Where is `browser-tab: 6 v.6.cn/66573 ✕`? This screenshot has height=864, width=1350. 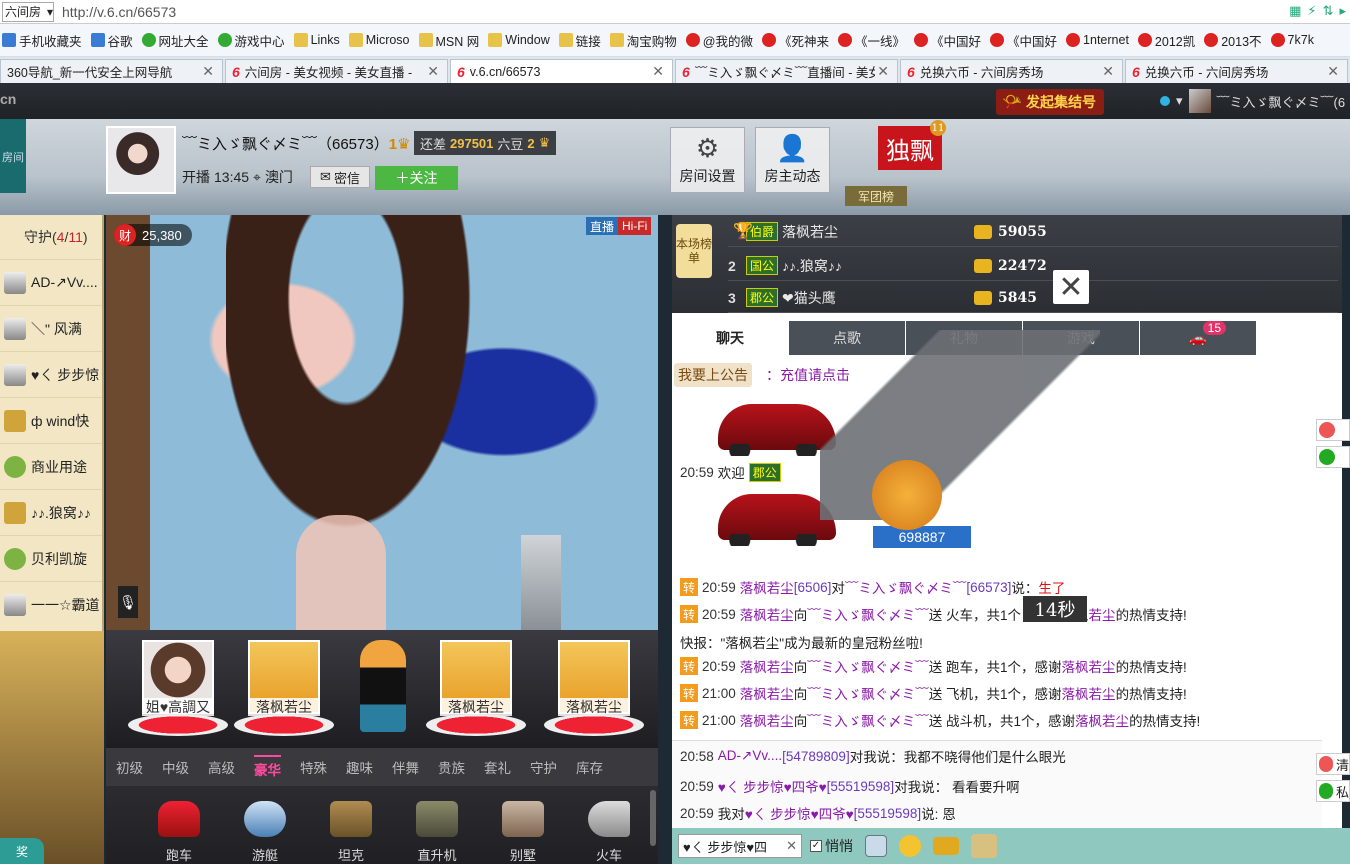
browser-tab: 6 v.6.cn/66573 ✕ is located at coordinates (561, 71).